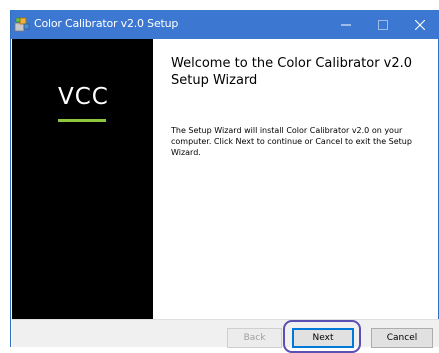 The width and height of the screenshot is (439, 353). Describe the element at coordinates (402, 338) in the screenshot. I see `cancel-button: Cancel` at that location.